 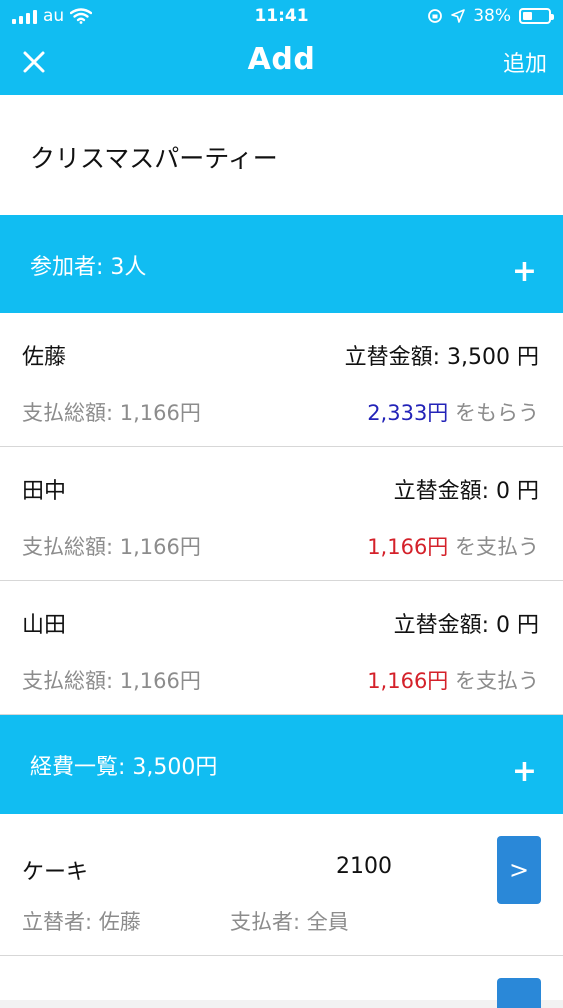 I want to click on expense-detail-button: >, so click(x=519, y=870).